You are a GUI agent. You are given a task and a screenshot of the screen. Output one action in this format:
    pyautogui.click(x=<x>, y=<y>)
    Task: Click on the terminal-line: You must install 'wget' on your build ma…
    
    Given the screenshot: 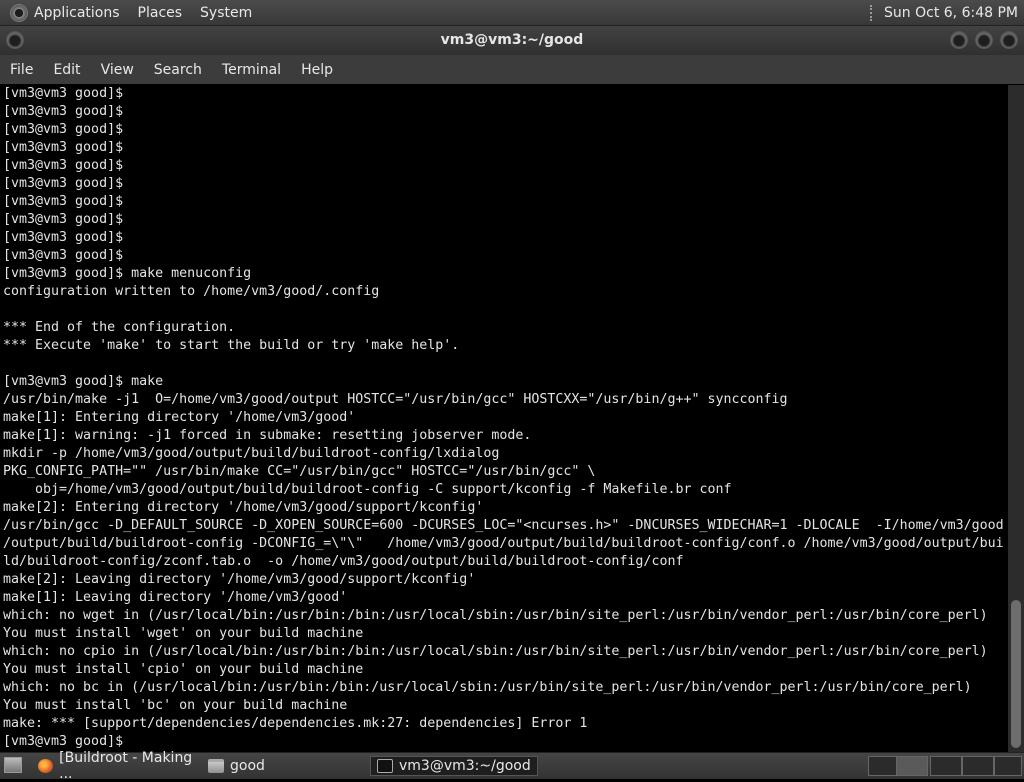 What is the action you would take?
    pyautogui.click(x=183, y=633)
    